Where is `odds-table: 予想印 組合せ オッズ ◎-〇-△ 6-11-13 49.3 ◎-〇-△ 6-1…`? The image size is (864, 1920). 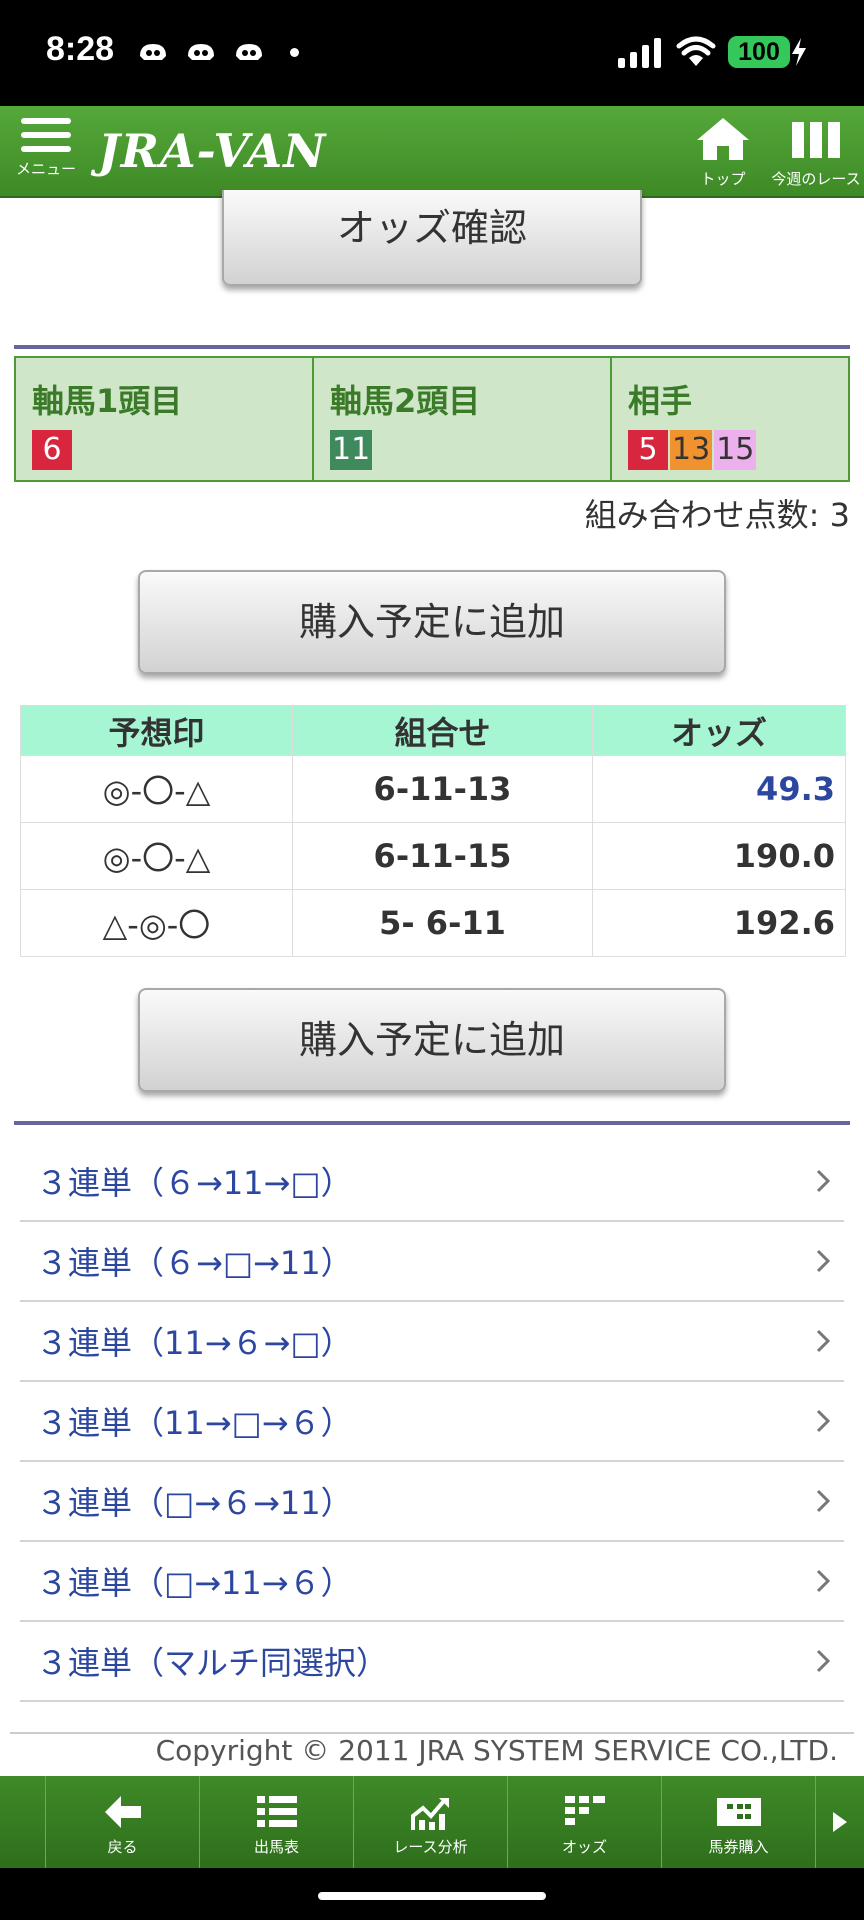 odds-table: 予想印 組合せ オッズ ◎-〇-△ 6-11-13 49.3 ◎-〇-△ 6-1… is located at coordinates (433, 831).